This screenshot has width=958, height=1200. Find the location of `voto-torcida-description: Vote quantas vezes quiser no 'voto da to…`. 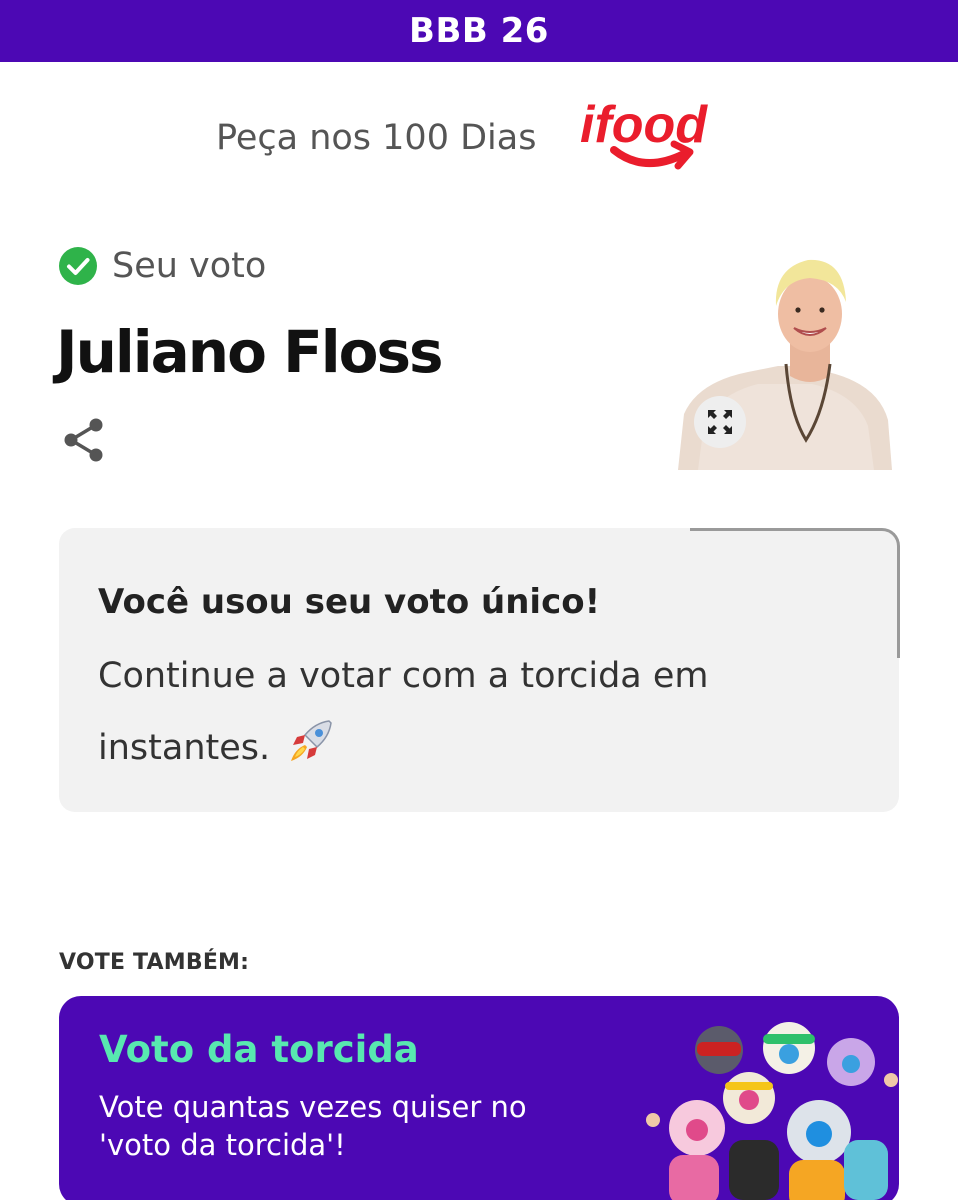

voto-torcida-description: Vote quantas vezes quiser no 'voto da to… is located at coordinates (313, 1126).